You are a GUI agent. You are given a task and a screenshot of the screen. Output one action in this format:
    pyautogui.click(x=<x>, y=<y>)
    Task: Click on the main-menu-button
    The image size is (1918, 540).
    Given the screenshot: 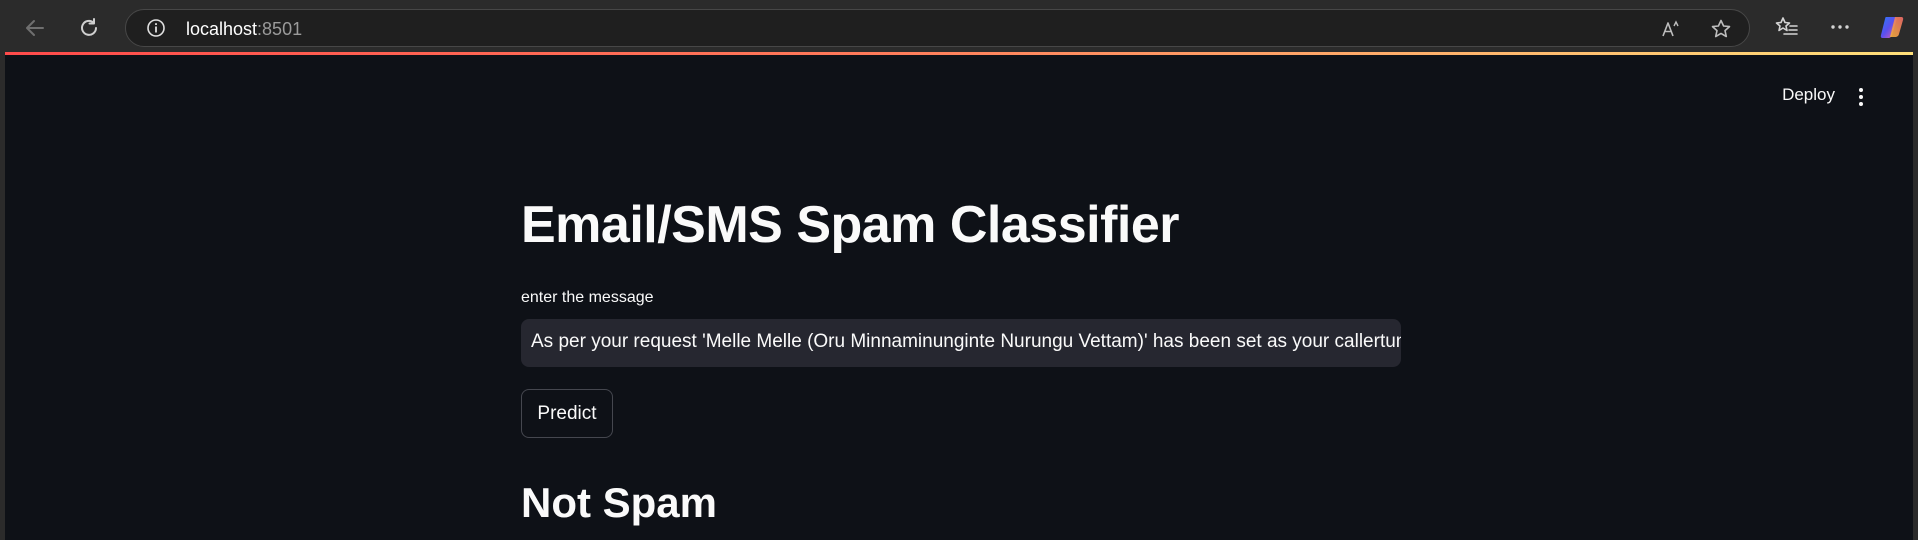 What is the action you would take?
    pyautogui.click(x=1861, y=97)
    